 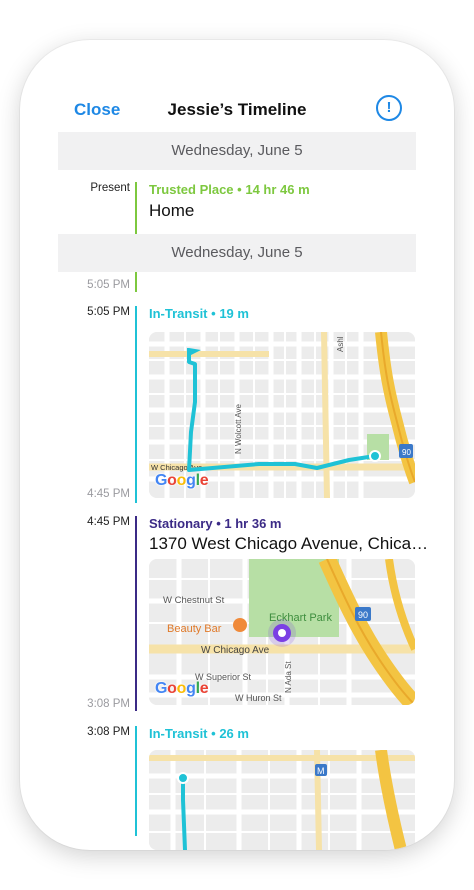 I want to click on map-label: Beauty Bar, so click(x=194, y=629).